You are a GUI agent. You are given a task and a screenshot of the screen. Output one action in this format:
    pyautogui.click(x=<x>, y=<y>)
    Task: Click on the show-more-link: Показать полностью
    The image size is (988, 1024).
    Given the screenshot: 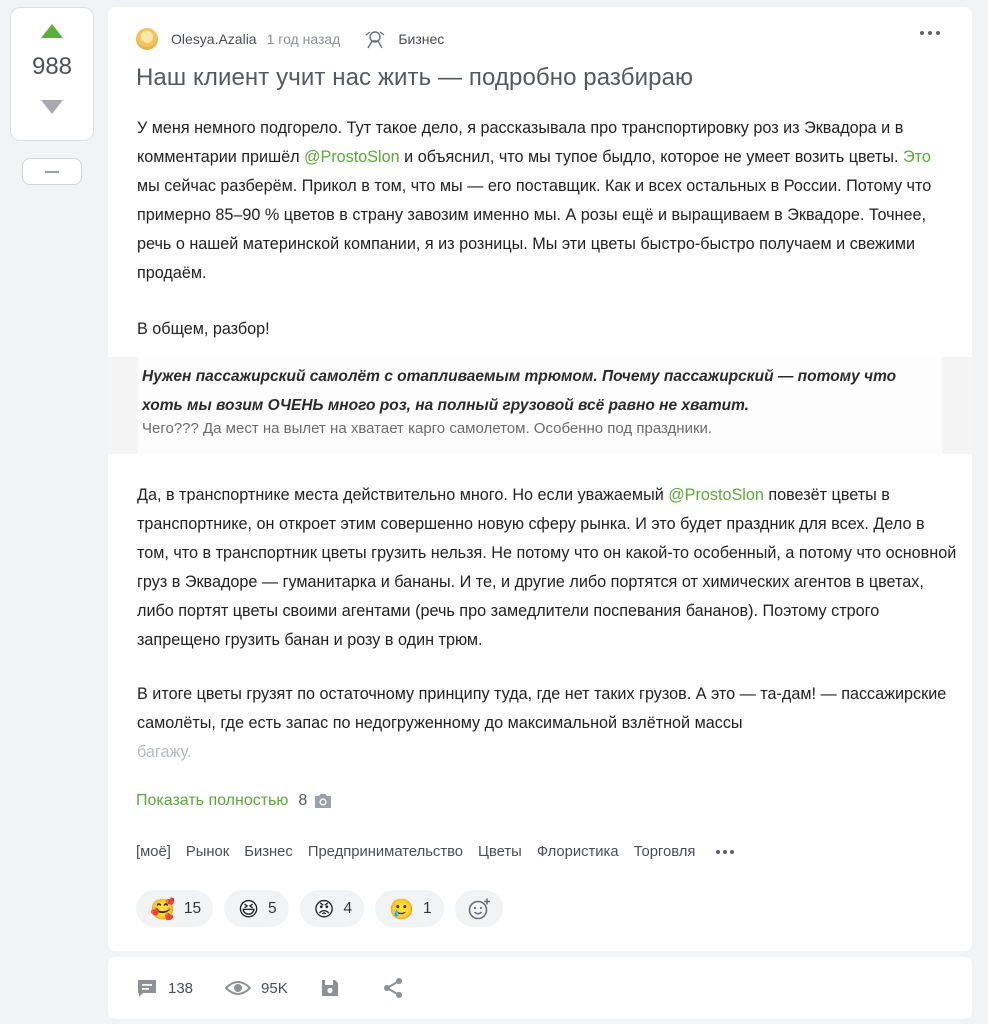 What is the action you would take?
    pyautogui.click(x=212, y=801)
    